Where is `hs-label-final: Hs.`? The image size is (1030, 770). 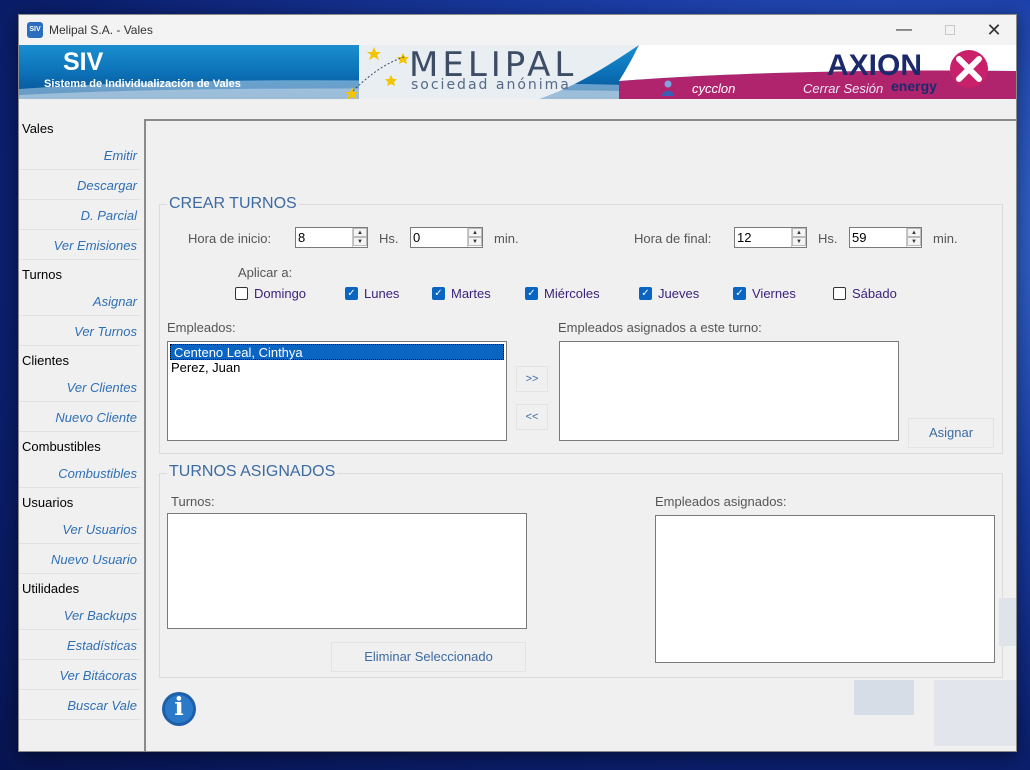
hs-label-final: Hs. is located at coordinates (828, 238).